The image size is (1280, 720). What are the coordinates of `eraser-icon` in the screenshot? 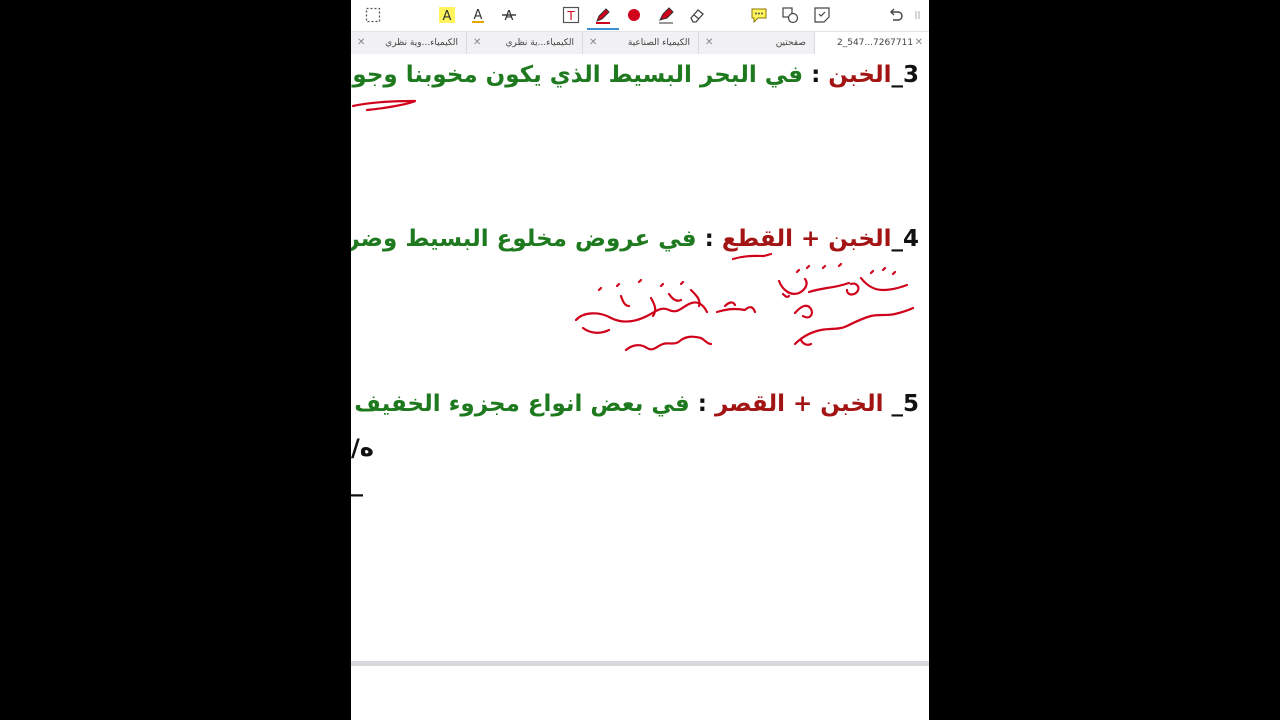 It's located at (697, 15).